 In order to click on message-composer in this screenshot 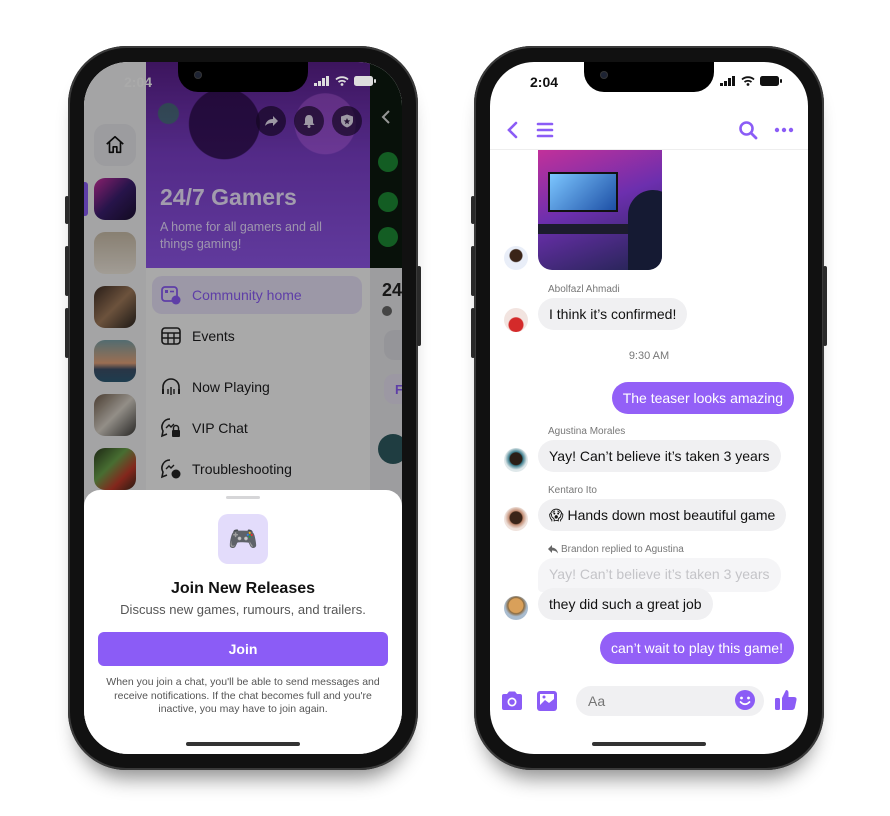, I will do `click(649, 702)`.